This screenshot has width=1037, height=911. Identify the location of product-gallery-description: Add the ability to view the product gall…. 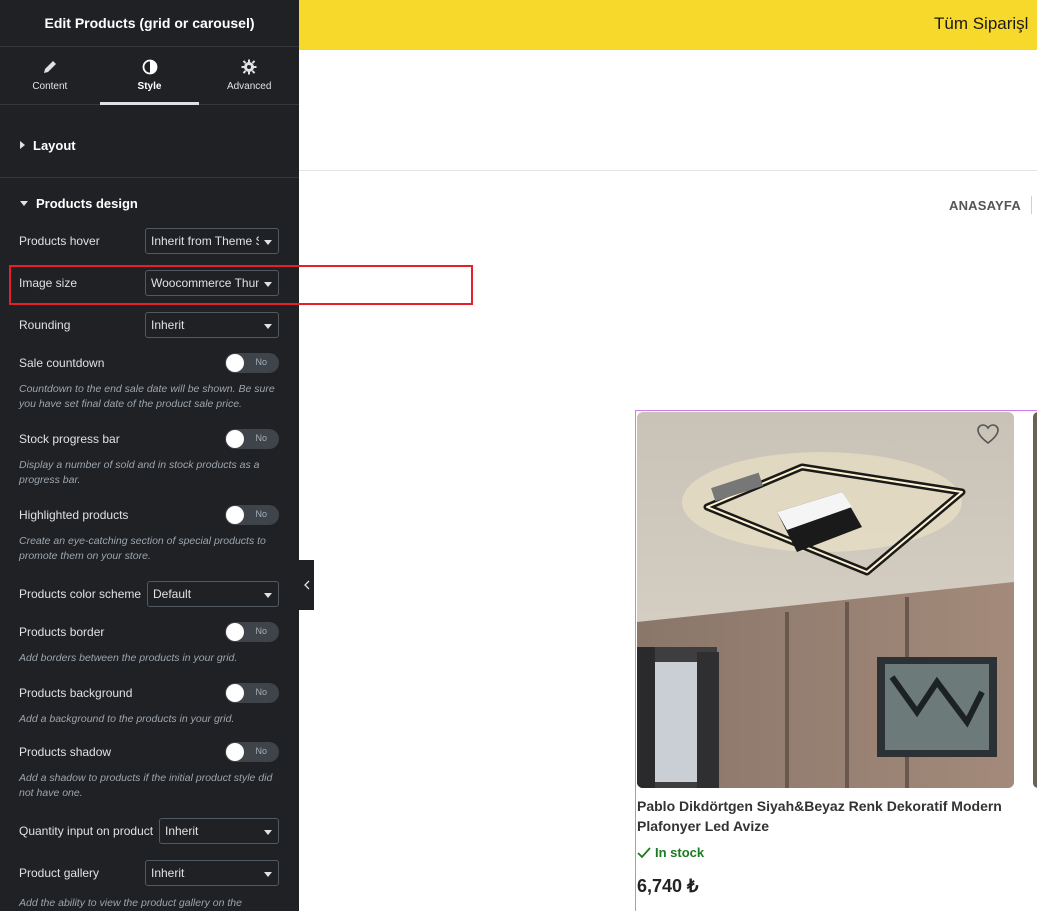
(130, 903).